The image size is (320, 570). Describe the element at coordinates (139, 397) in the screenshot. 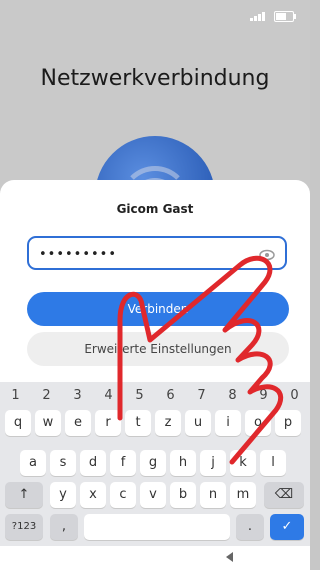

I see `key-5: 5` at that location.